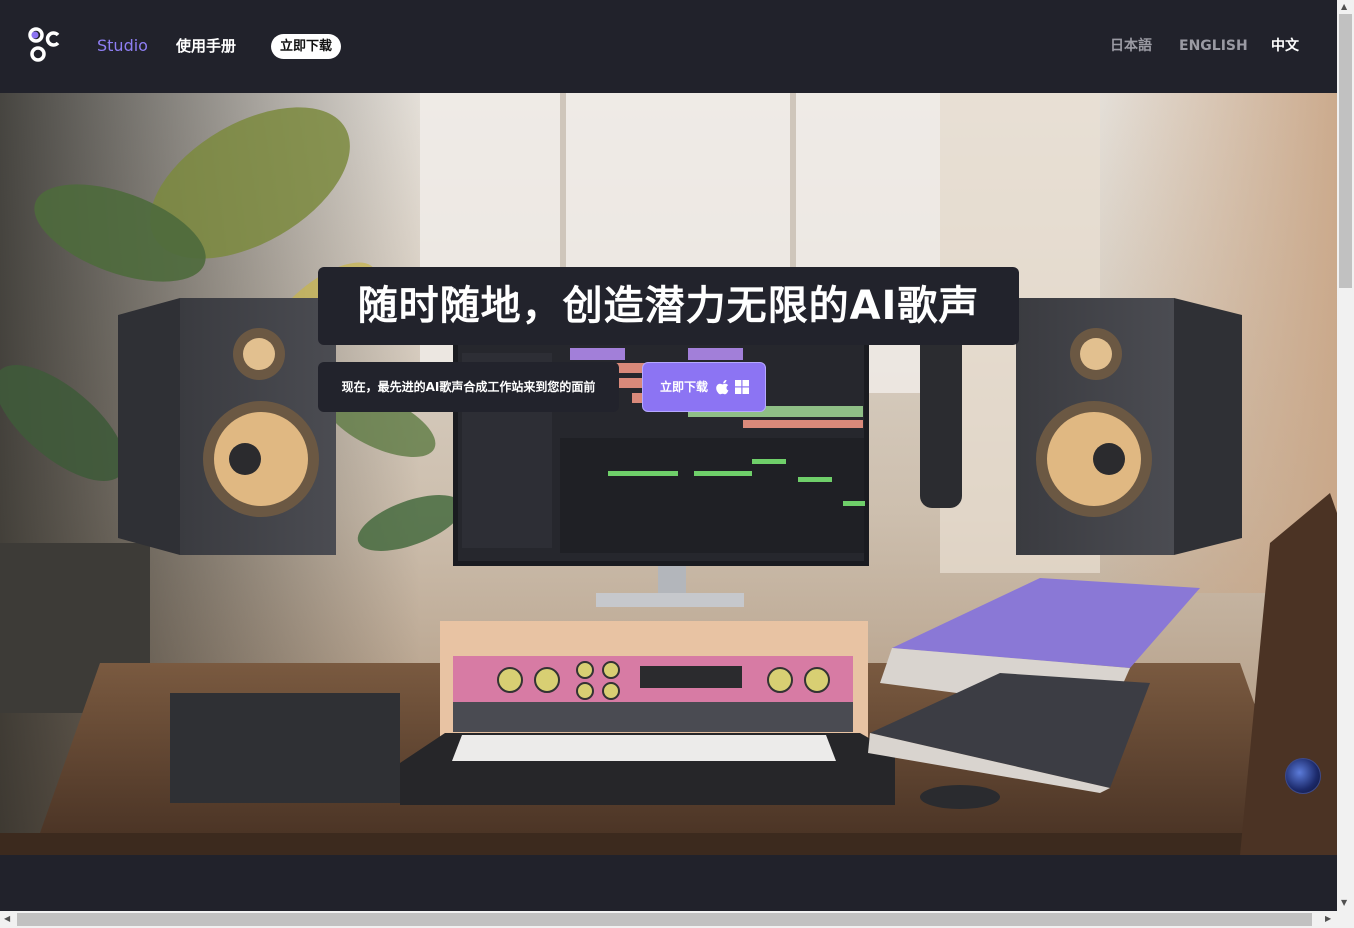 Image resolution: width=1354 pixels, height=928 pixels. What do you see at coordinates (664, 919) in the screenshot?
I see `horizontal-scrollbar-thumb` at bounding box center [664, 919].